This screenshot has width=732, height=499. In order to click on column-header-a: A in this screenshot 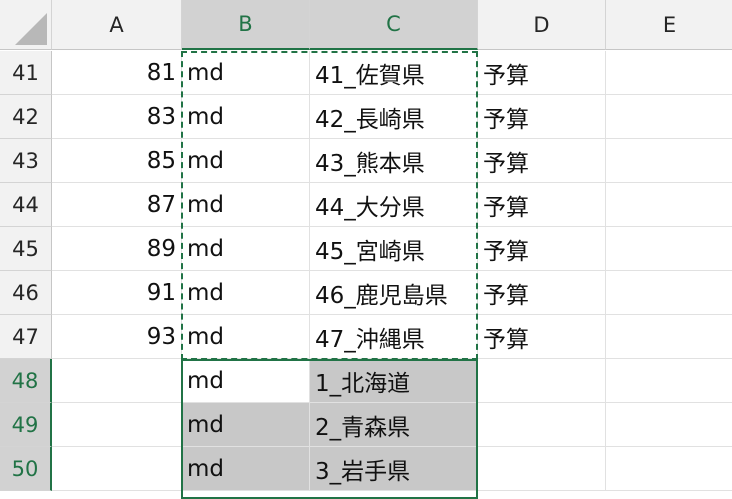, I will do `click(117, 25)`.